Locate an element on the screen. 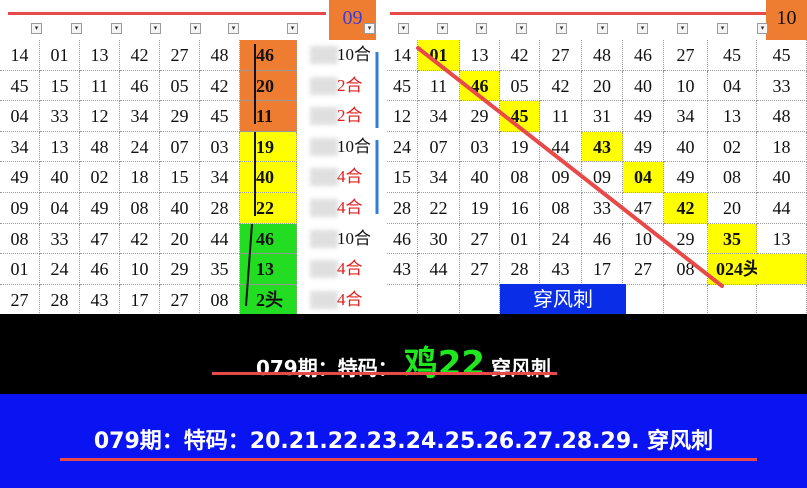  blue-banner-underline is located at coordinates (408, 459).